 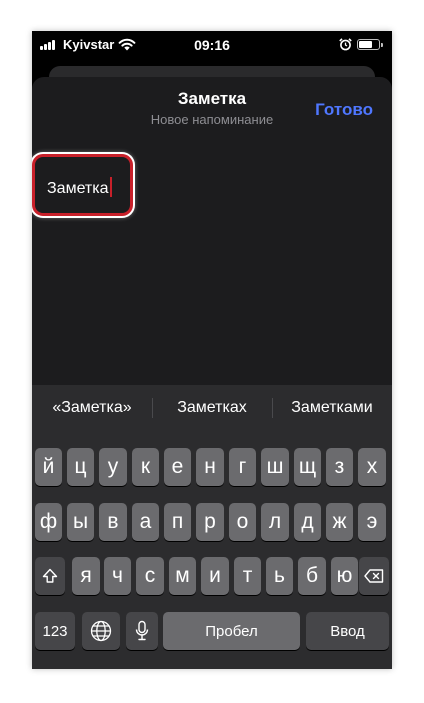 I want to click on key-letter: а, so click(x=145, y=522).